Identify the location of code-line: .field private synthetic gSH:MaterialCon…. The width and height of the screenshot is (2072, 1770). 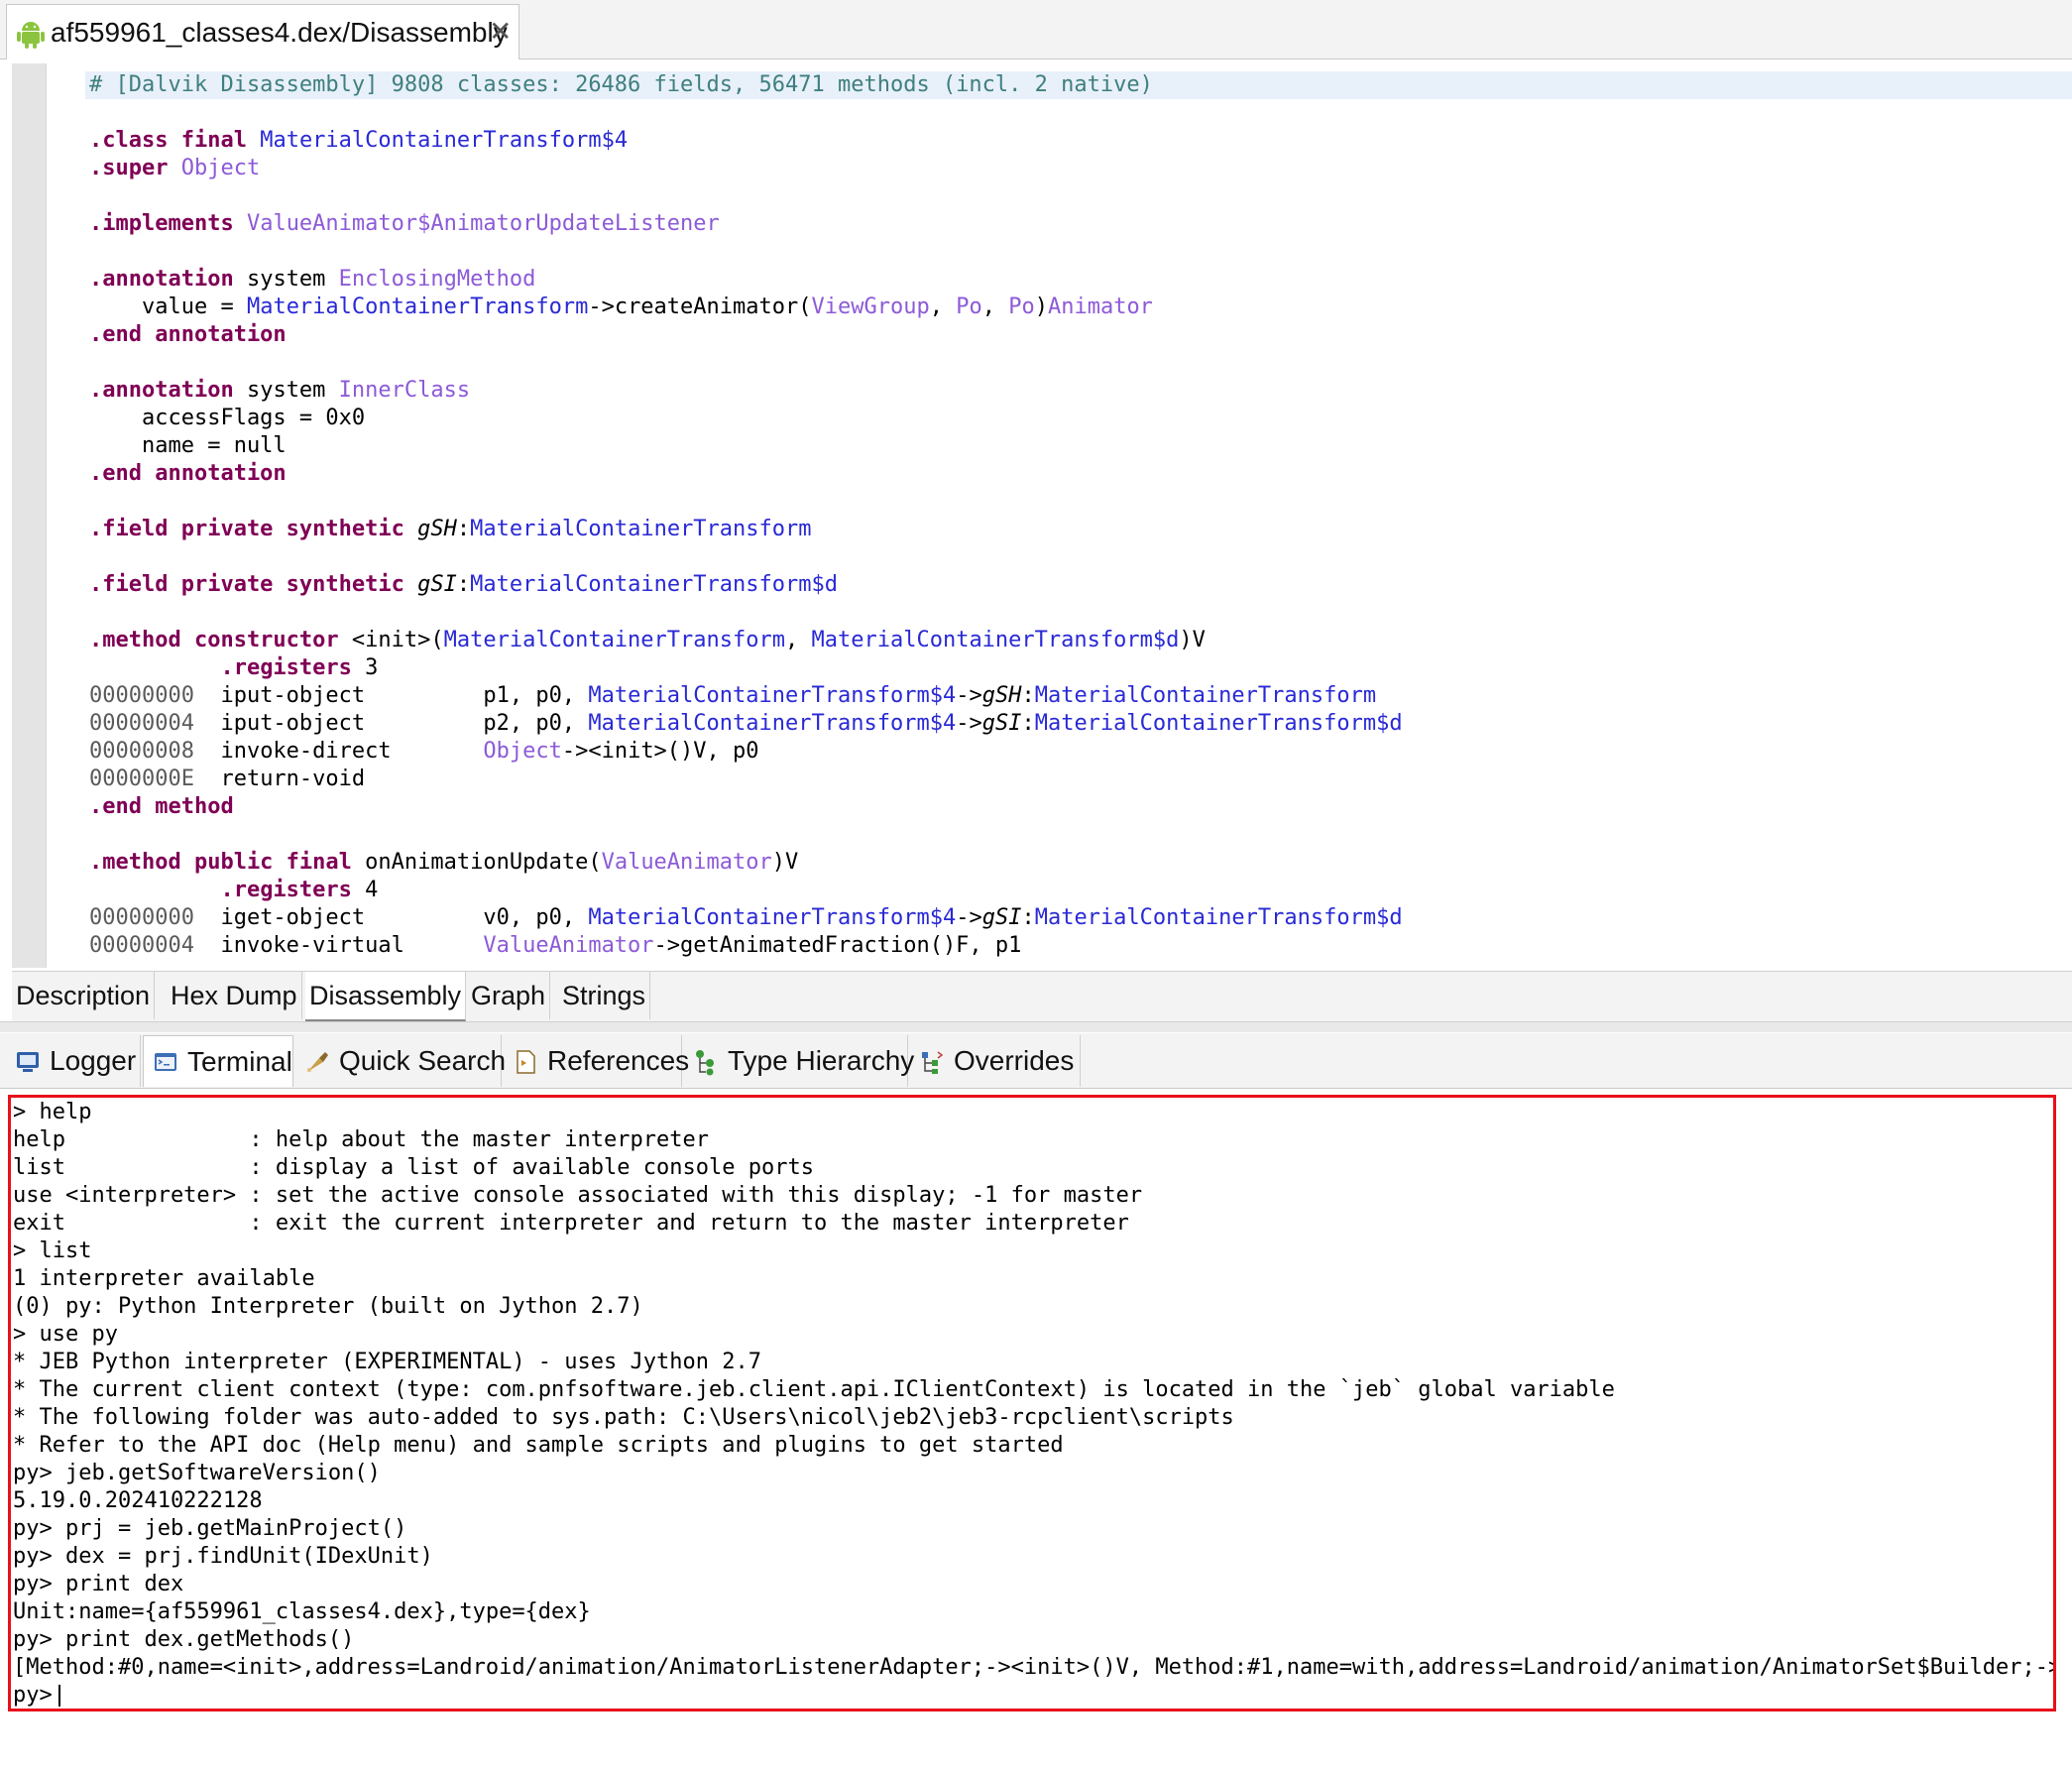
(1080, 529).